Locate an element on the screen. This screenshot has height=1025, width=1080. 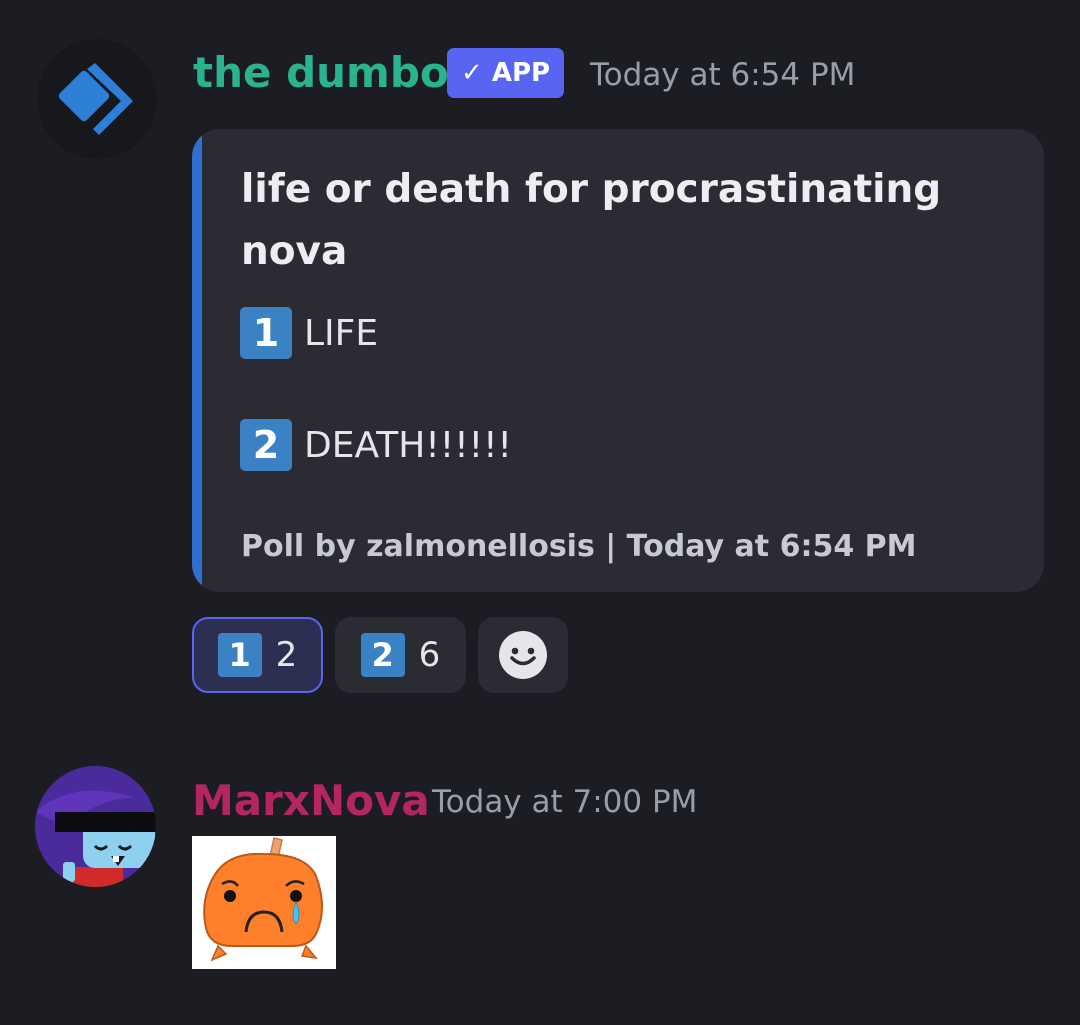
app-badge: ✓ APP is located at coordinates (506, 73).